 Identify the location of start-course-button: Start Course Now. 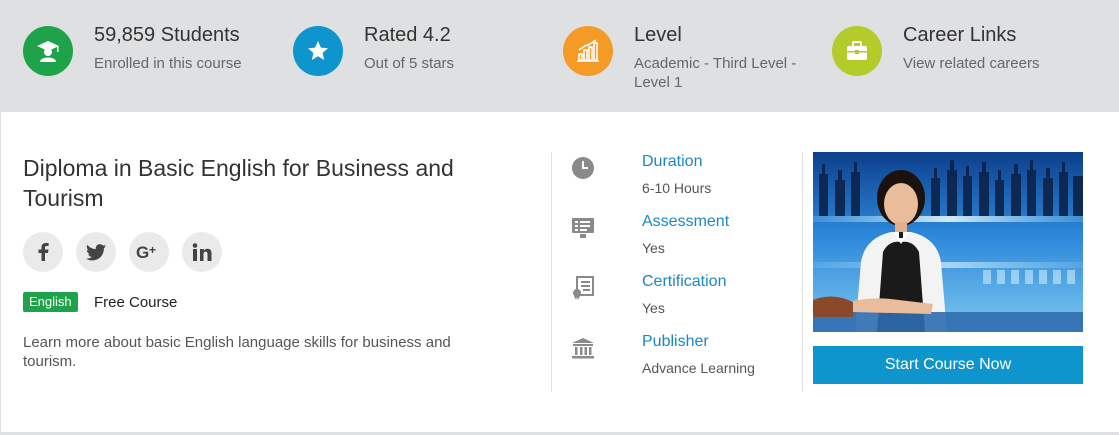
(948, 365).